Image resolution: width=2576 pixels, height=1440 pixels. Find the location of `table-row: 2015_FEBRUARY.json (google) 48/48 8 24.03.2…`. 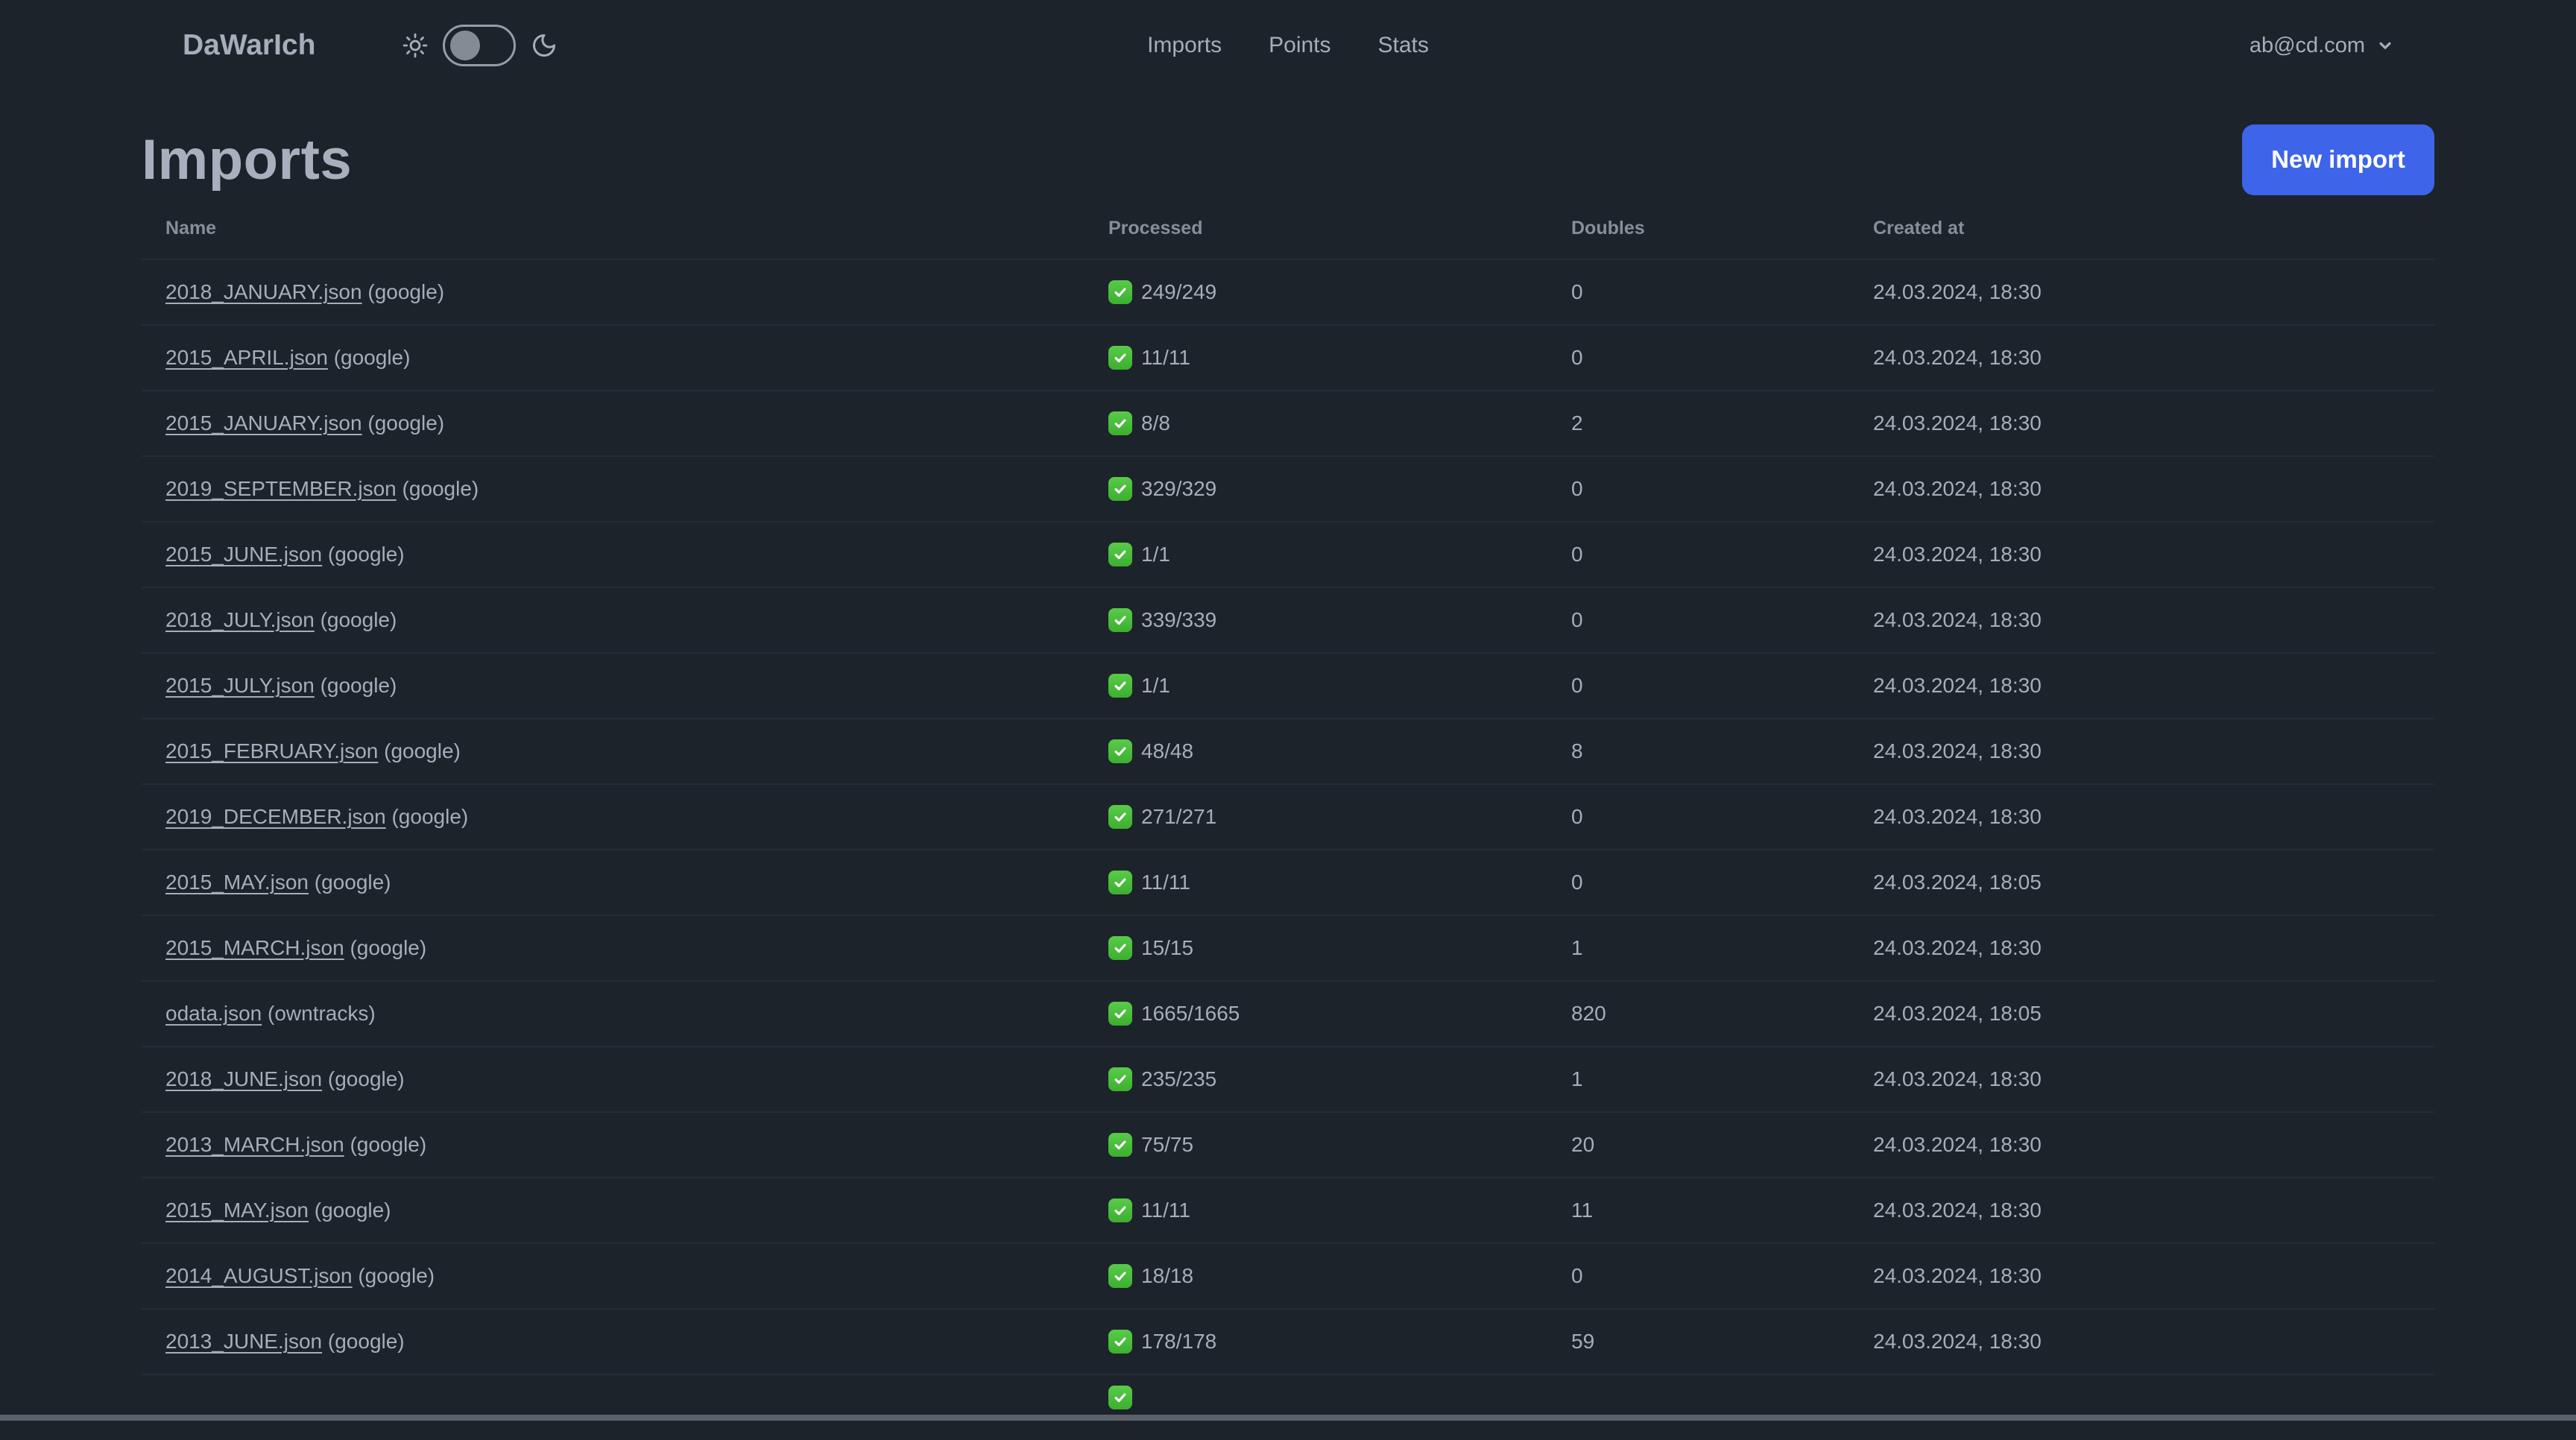

table-row: 2015_FEBRUARY.json (google) 48/48 8 24.03.2… is located at coordinates (1288, 752).